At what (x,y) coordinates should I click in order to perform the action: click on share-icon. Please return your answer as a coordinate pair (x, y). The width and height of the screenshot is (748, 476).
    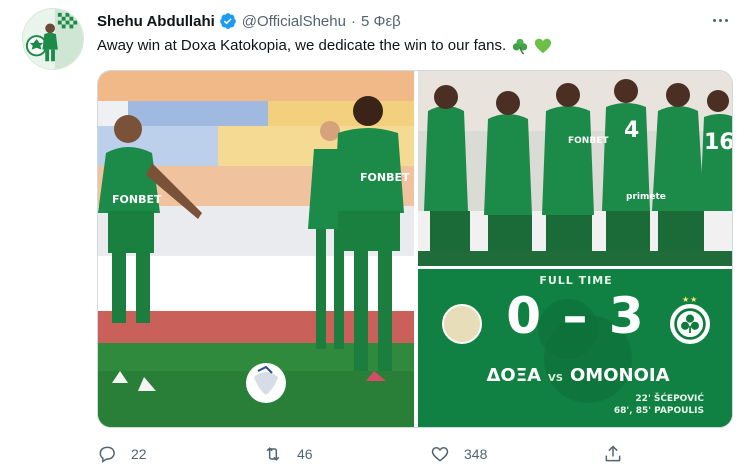
    Looking at the image, I should click on (613, 453).